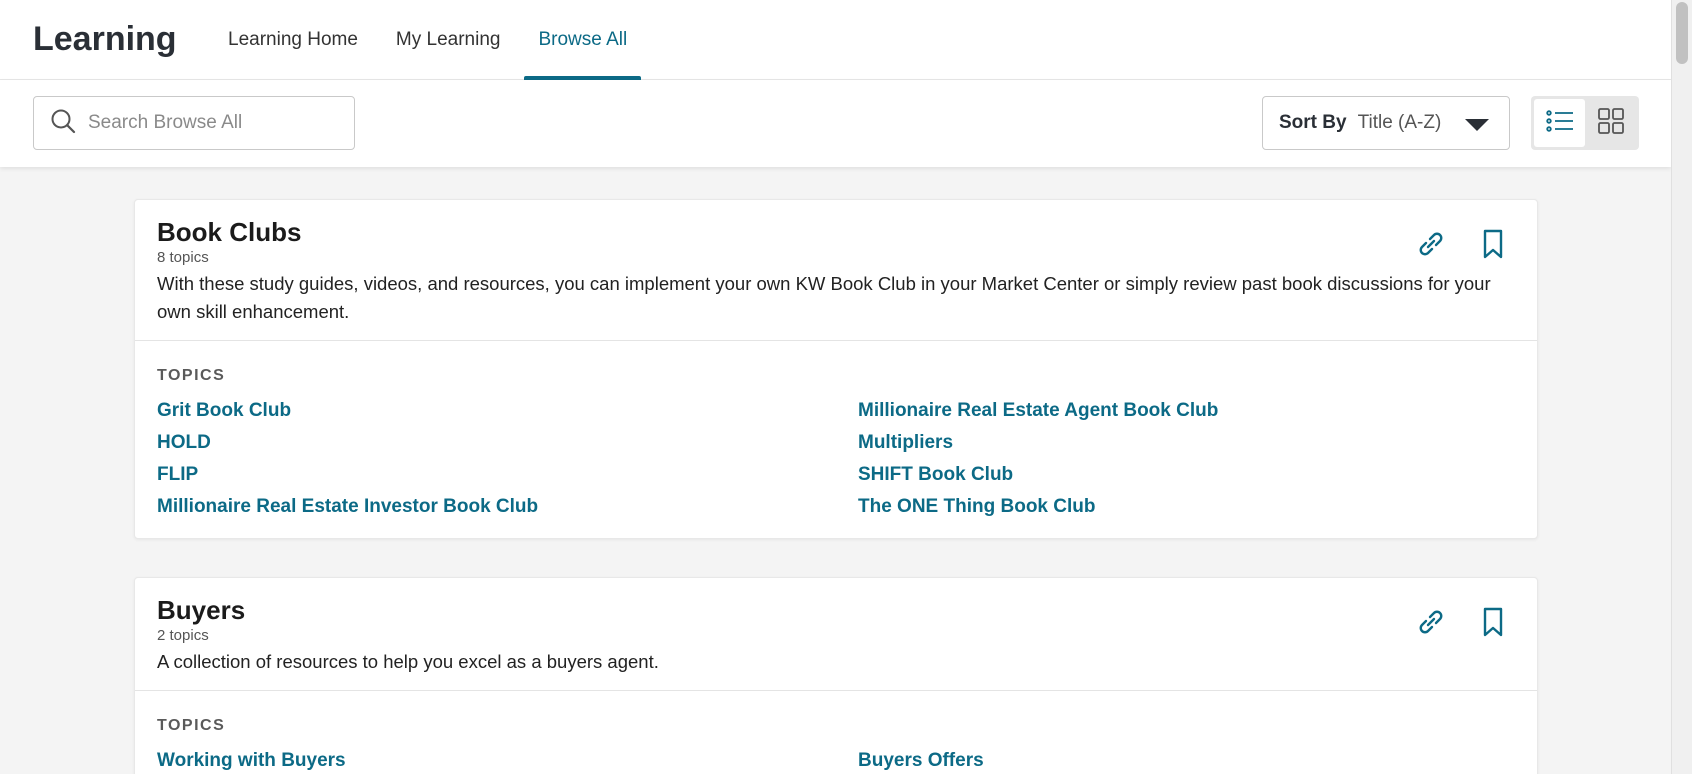 This screenshot has width=1692, height=774. Describe the element at coordinates (507, 474) in the screenshot. I see `topic-link: FLIP` at that location.